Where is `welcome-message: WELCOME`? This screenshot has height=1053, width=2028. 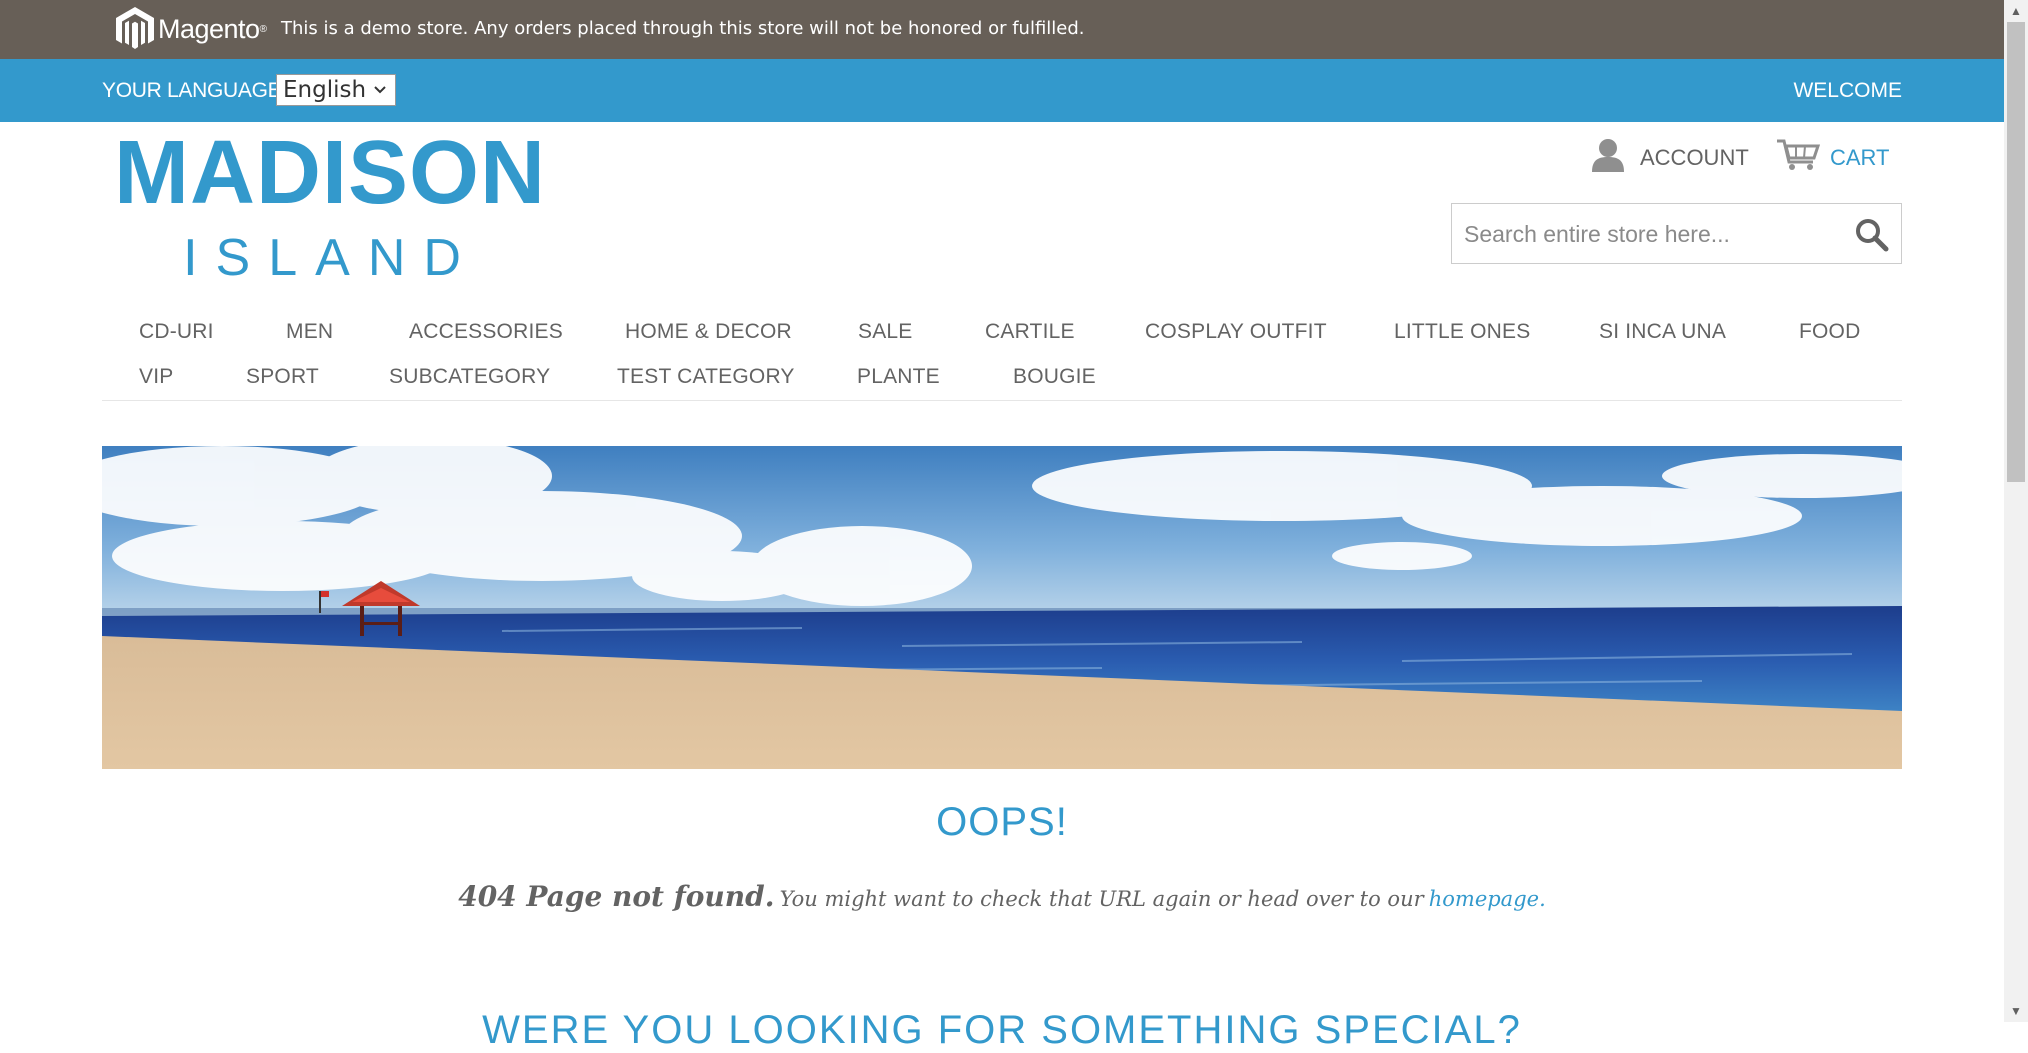 welcome-message: WELCOME is located at coordinates (1847, 90).